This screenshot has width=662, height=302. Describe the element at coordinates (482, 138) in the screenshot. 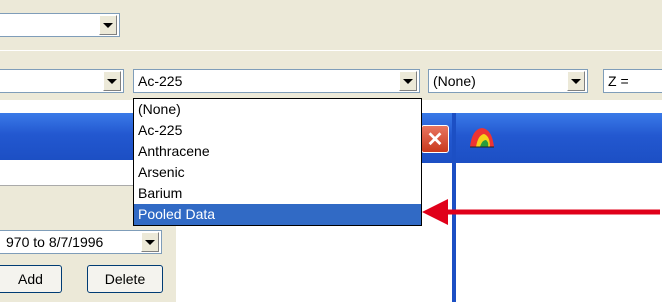

I see `chart-app-icon` at that location.